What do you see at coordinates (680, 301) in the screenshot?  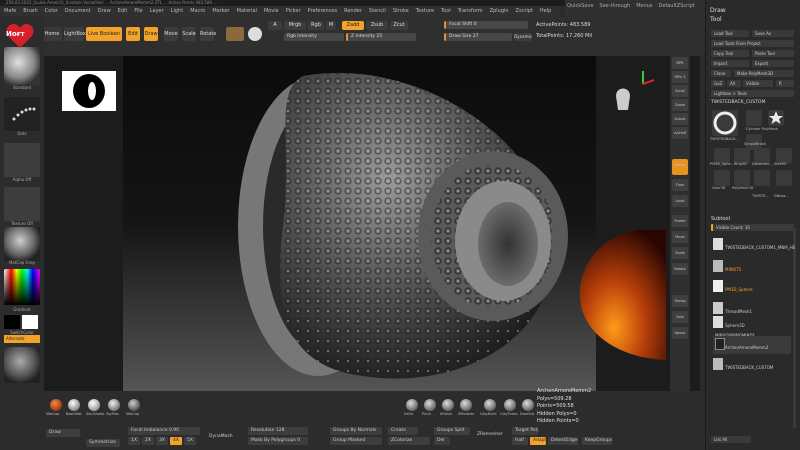 I see `transp-button: Transp` at bounding box center [680, 301].